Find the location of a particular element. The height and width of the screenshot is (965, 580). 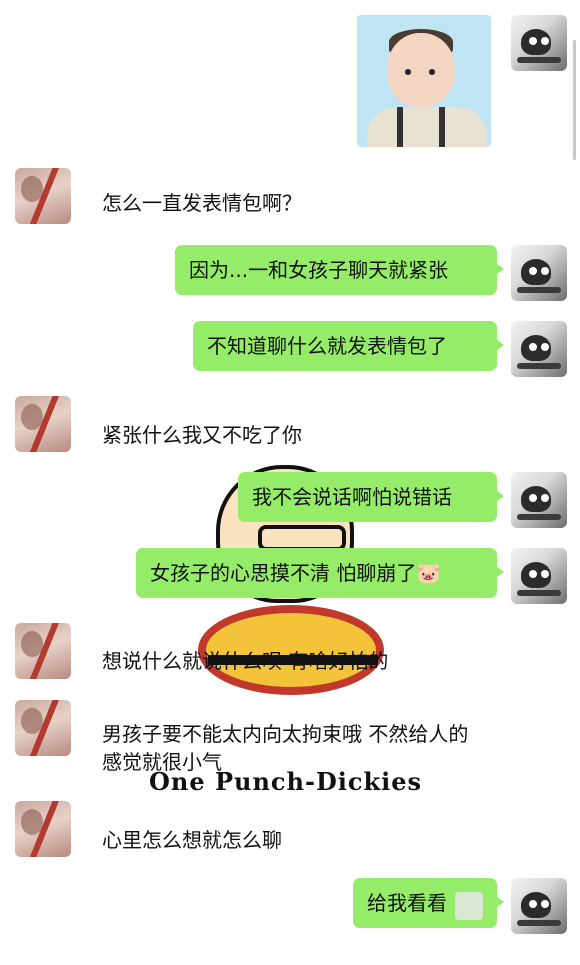

pig-emoji-icon: 🐷 is located at coordinates (429, 573).